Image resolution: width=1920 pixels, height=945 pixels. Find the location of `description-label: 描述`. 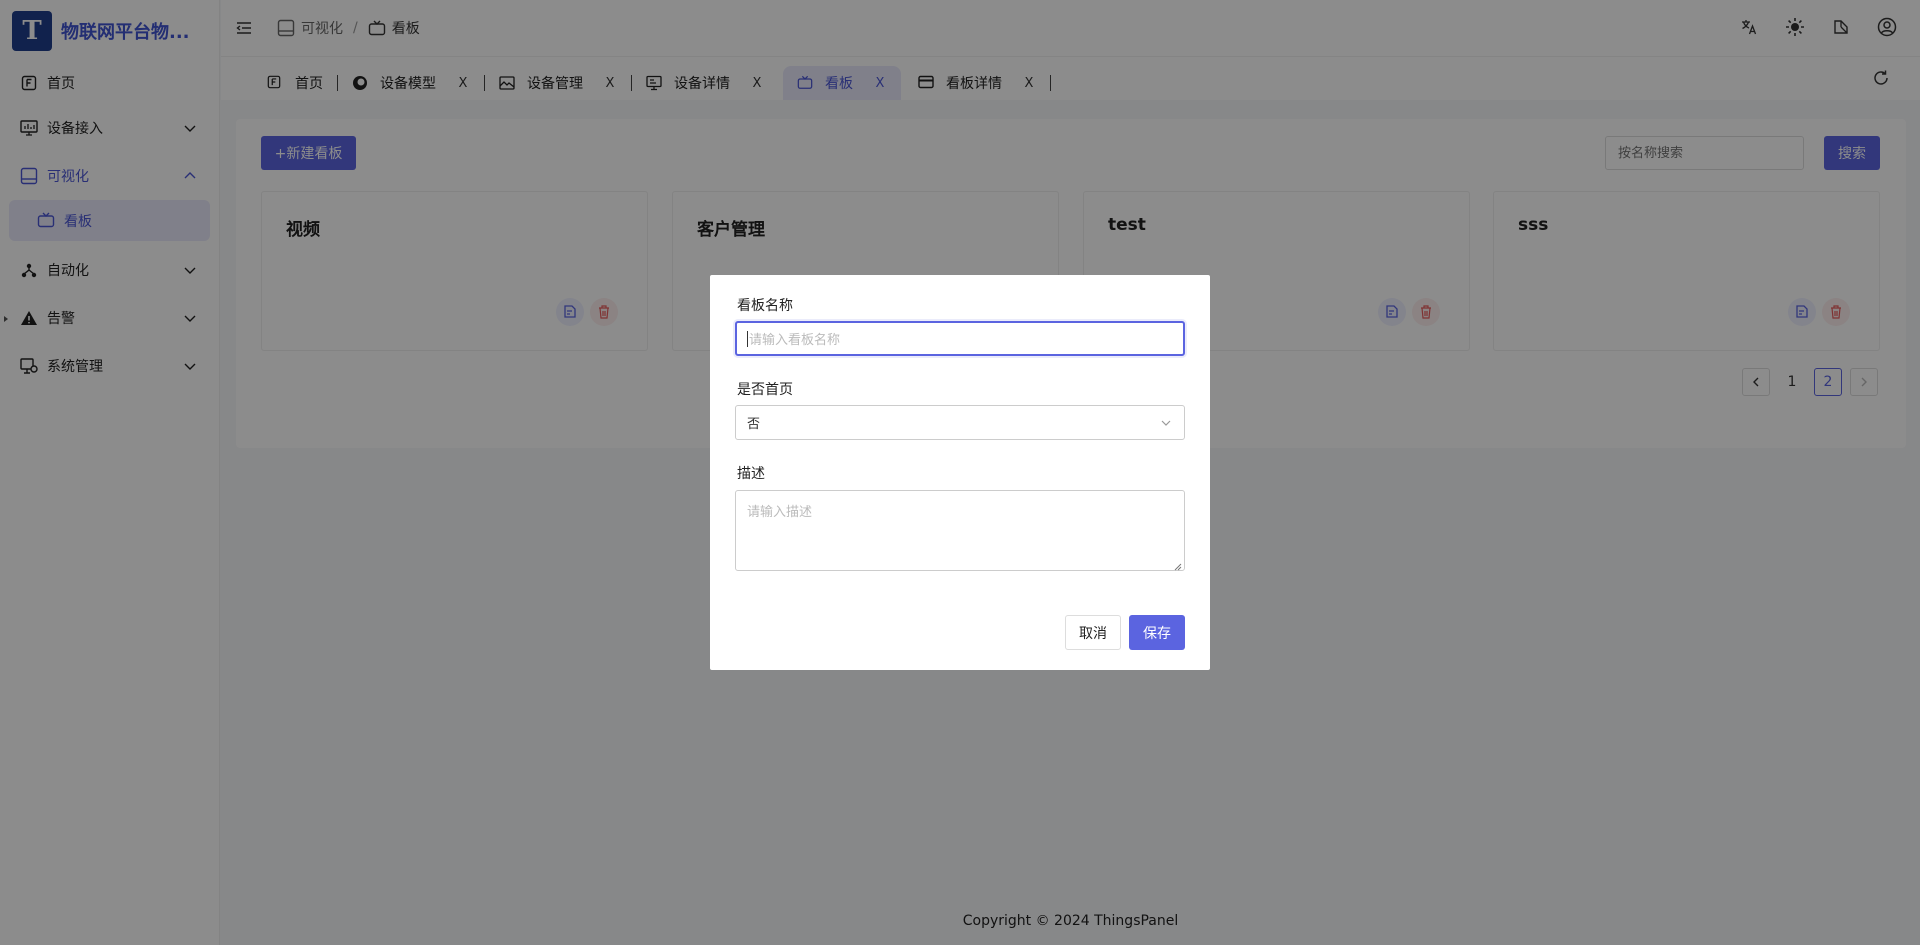

description-label: 描述 is located at coordinates (751, 474).